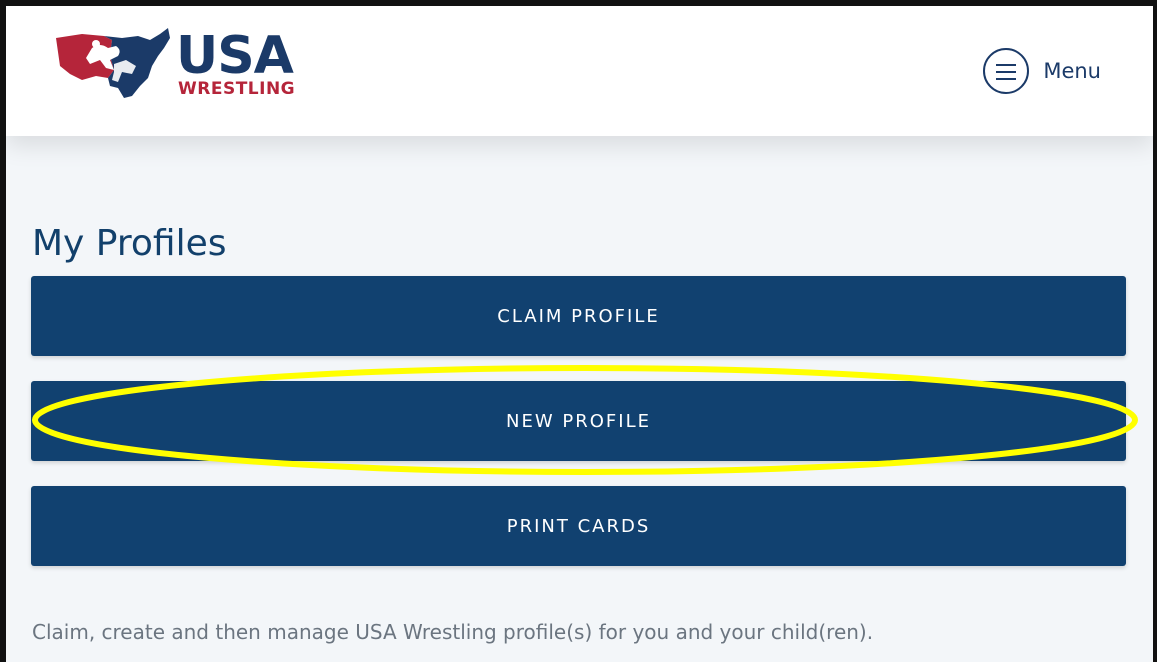  I want to click on usa-wrestling-logo: USA WRESTLING, so click(182, 66).